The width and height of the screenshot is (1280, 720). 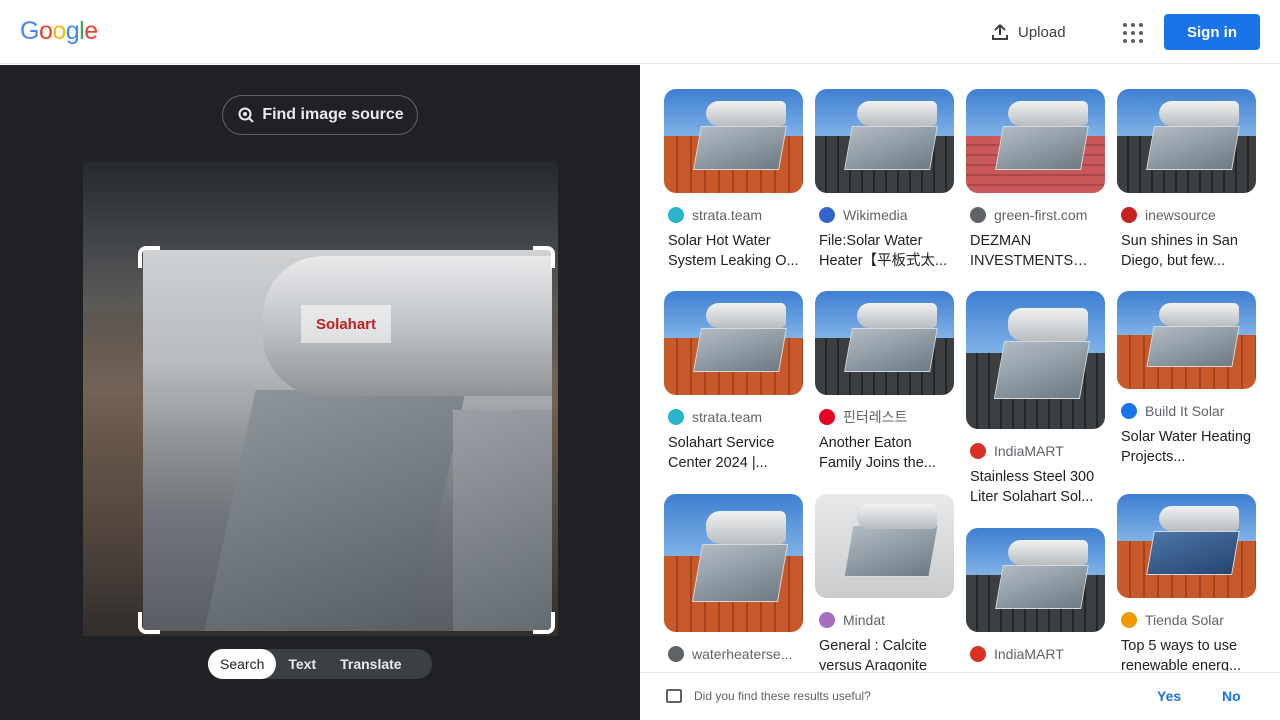 I want to click on result-card: Mindat General : Calcite versus Aragonite, so click(x=884, y=582).